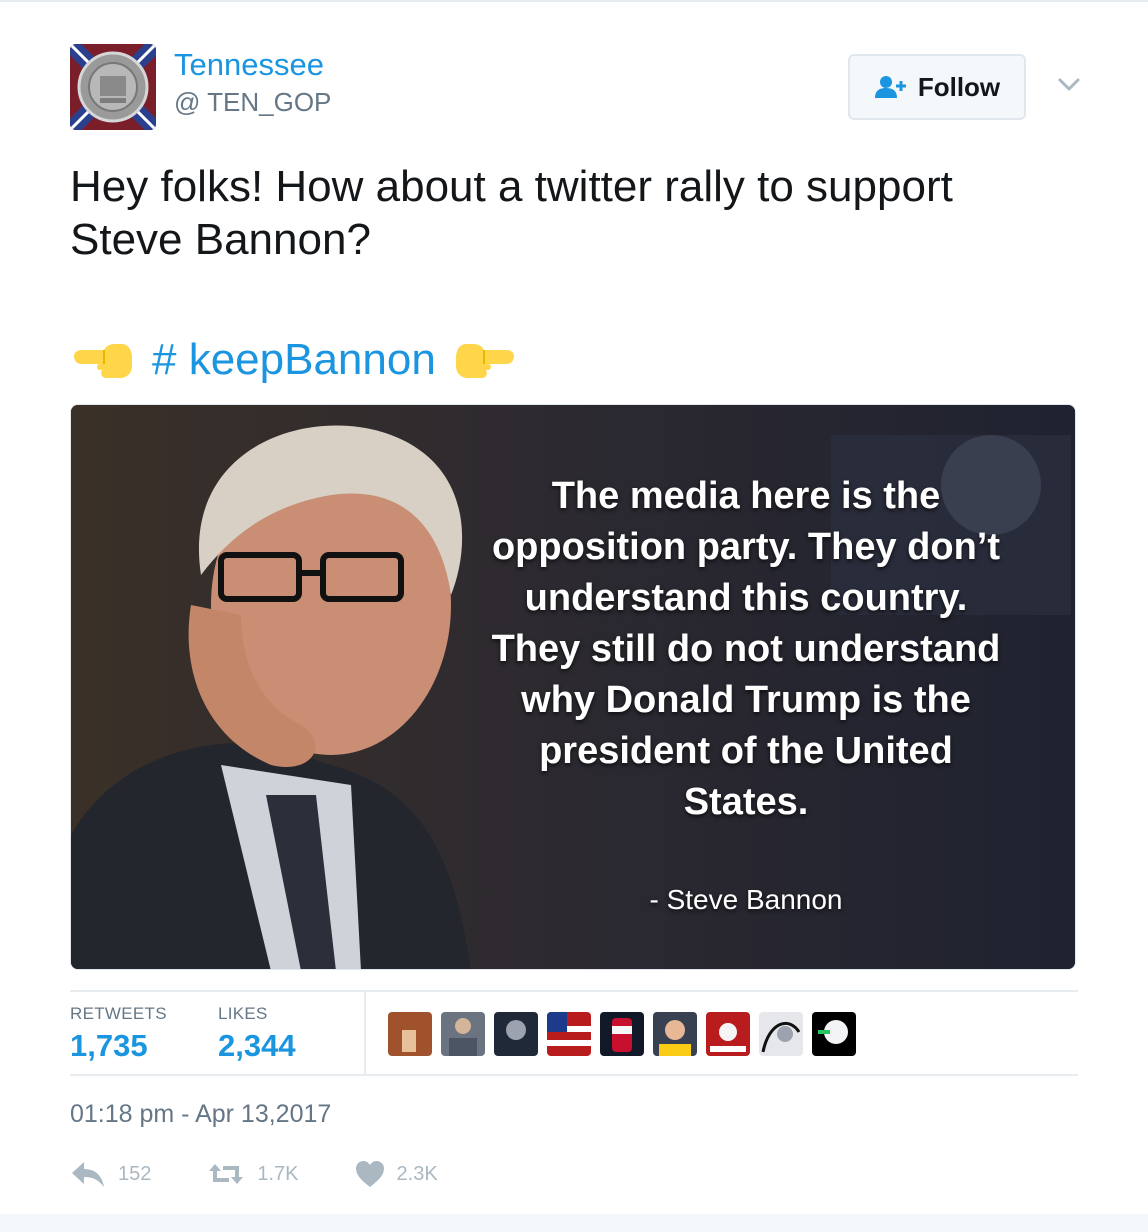  I want to click on follow-button: Follow, so click(937, 87).